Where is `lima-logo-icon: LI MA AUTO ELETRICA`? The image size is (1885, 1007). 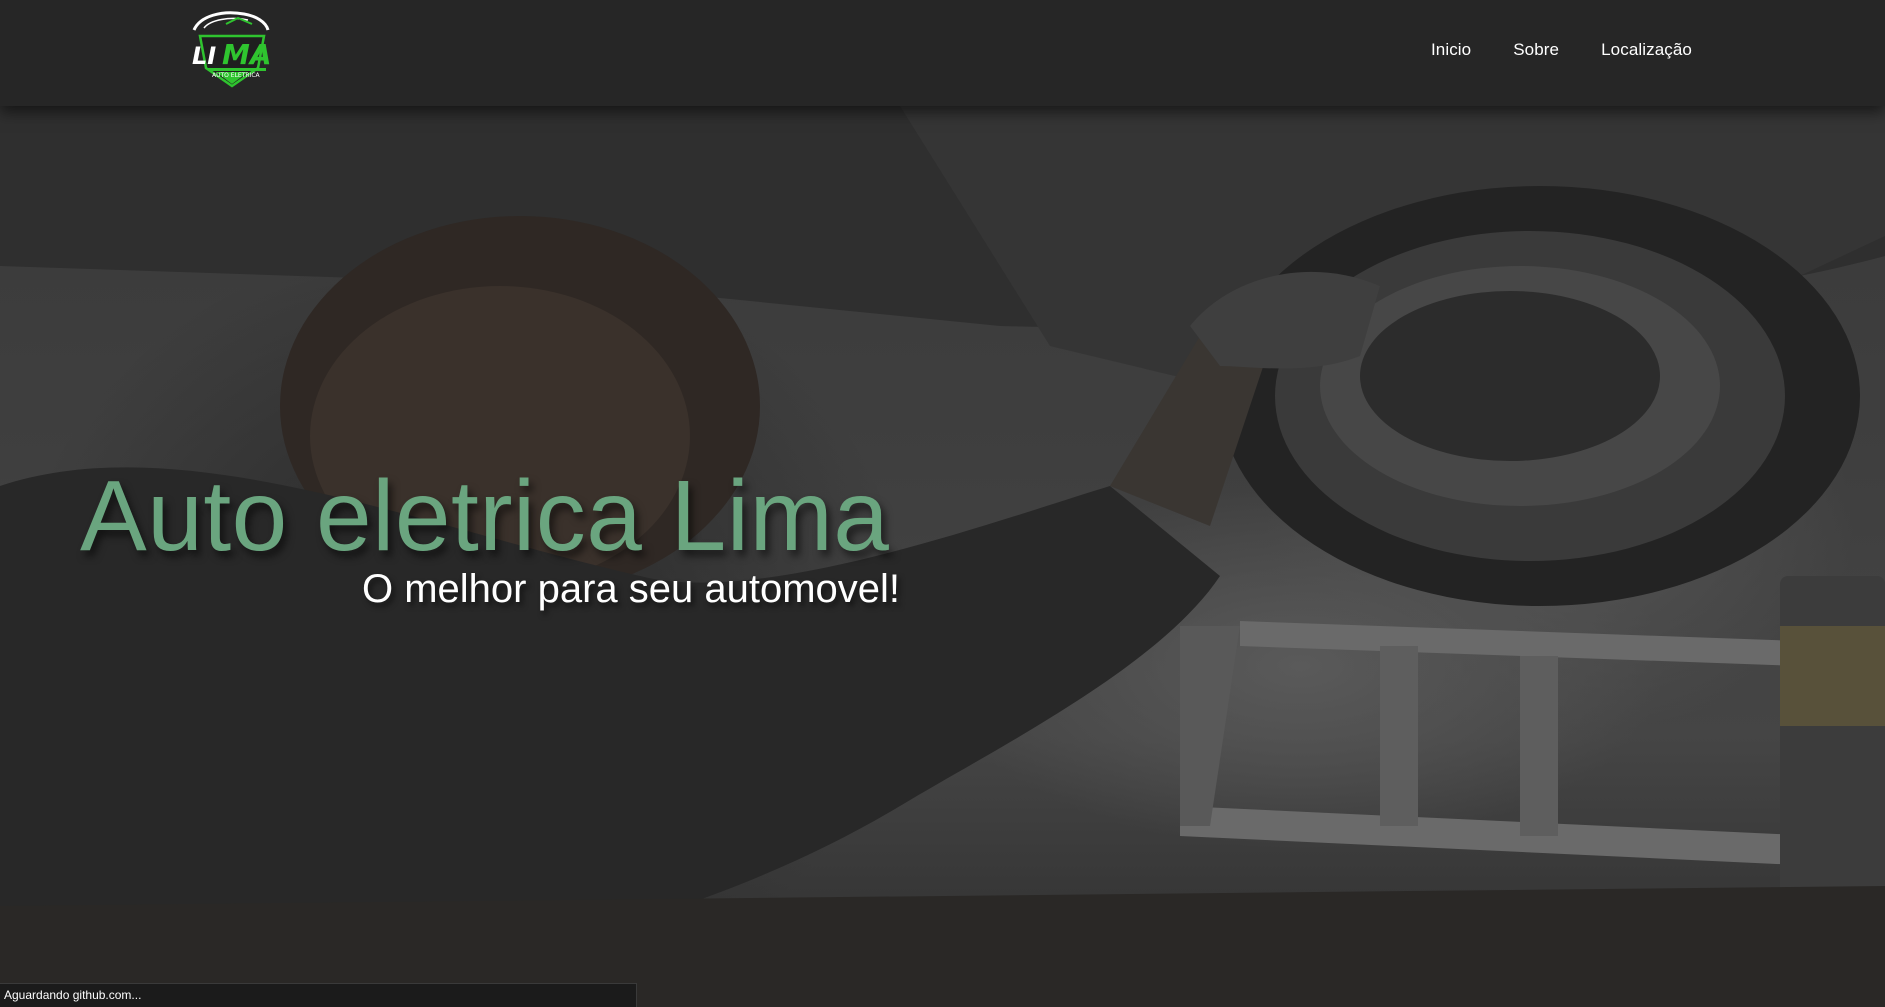 lima-logo-icon: LI MA AUTO ELETRICA is located at coordinates (232, 49).